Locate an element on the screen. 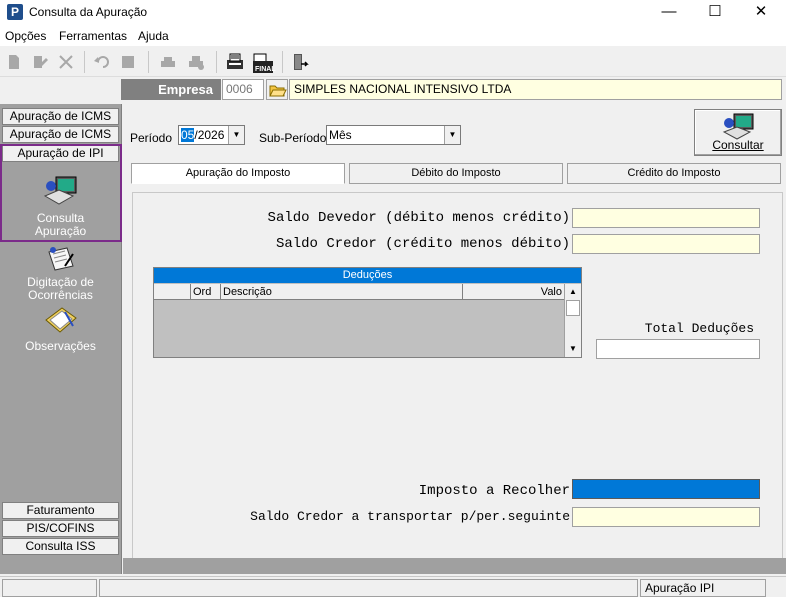  deducoes-header: Ord Descrição Valo is located at coordinates (359, 292).